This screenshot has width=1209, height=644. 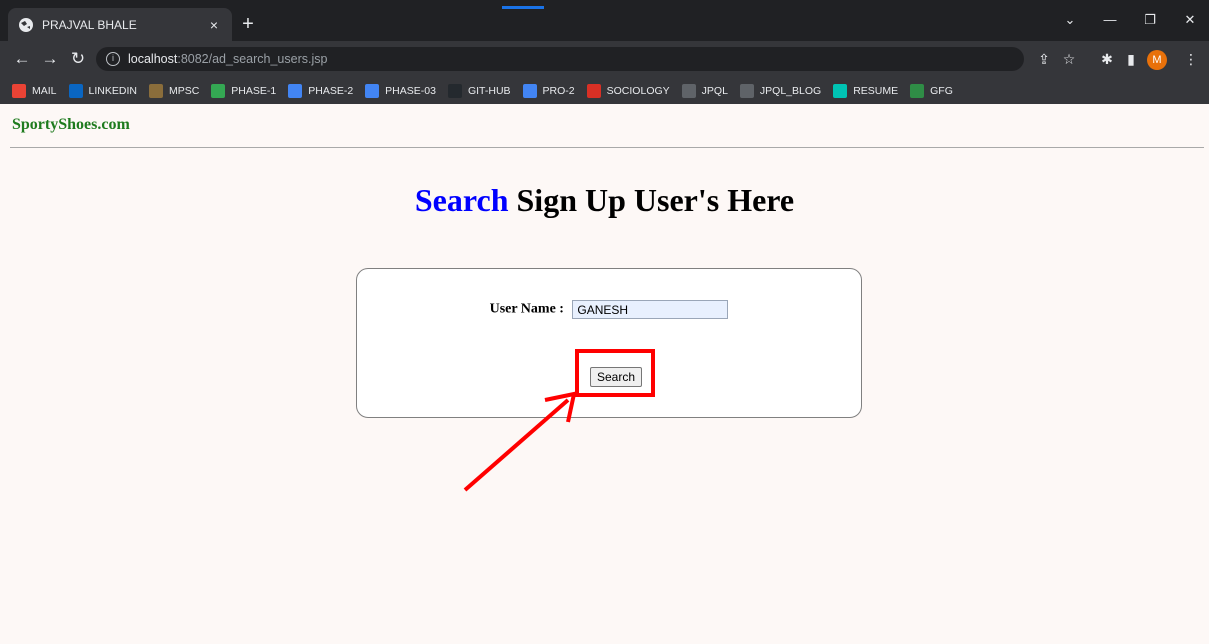 What do you see at coordinates (1190, 20) in the screenshot?
I see `window-close-icon: ✕` at bounding box center [1190, 20].